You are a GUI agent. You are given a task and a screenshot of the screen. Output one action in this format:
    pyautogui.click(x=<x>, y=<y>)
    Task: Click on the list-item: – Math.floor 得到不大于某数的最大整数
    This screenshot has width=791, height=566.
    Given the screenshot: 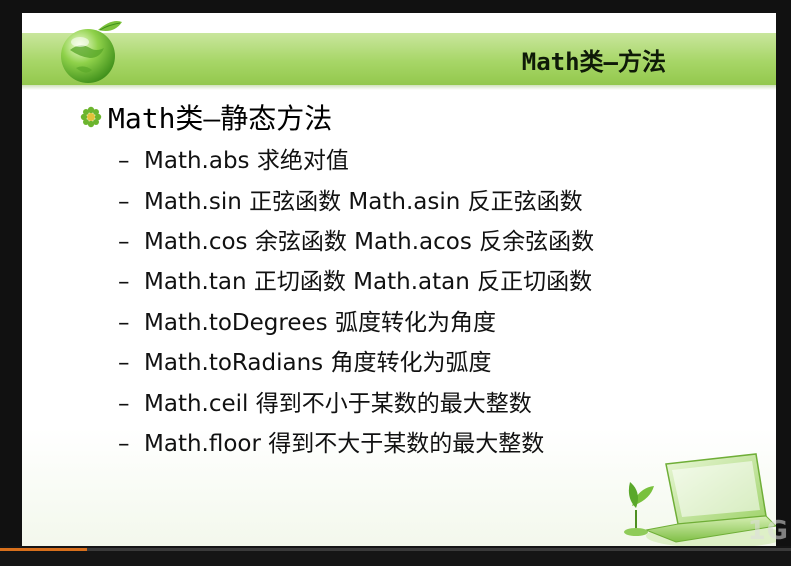 What is the action you would take?
    pyautogui.click(x=356, y=444)
    